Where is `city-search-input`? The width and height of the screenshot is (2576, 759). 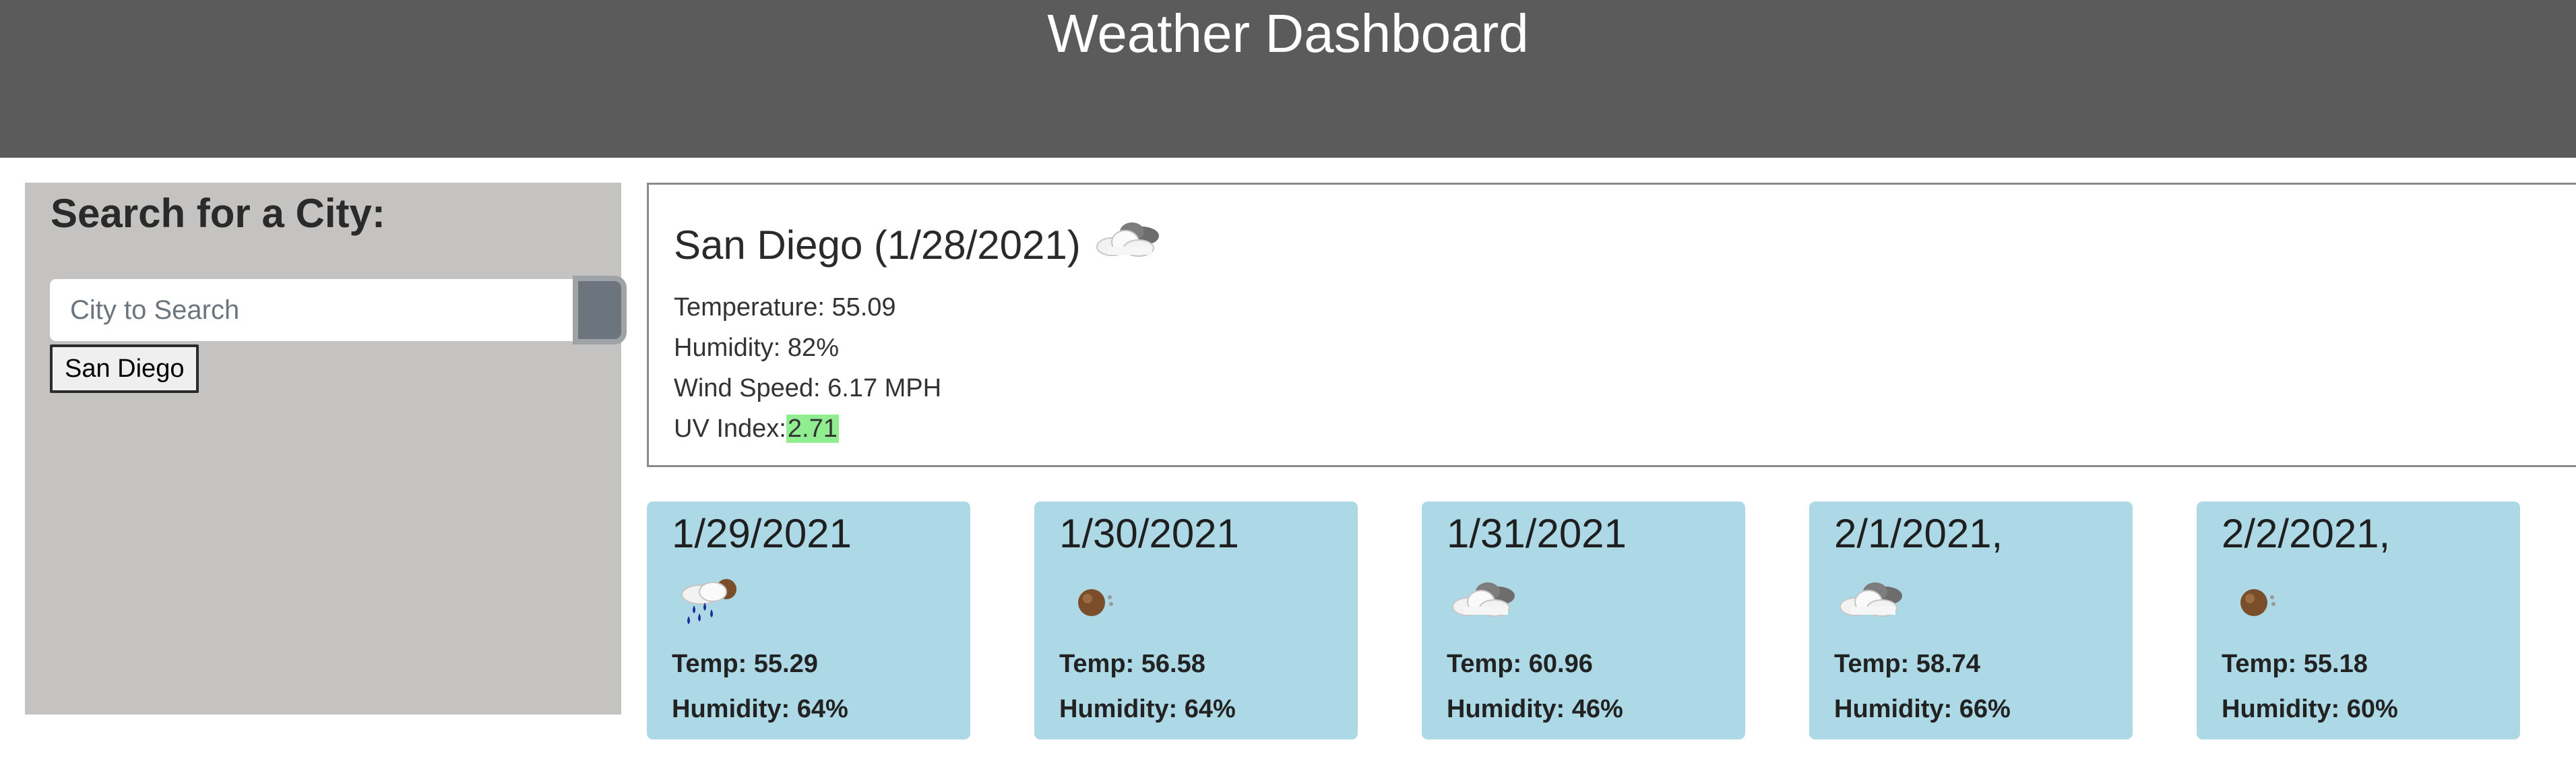 city-search-input is located at coordinates (312, 310).